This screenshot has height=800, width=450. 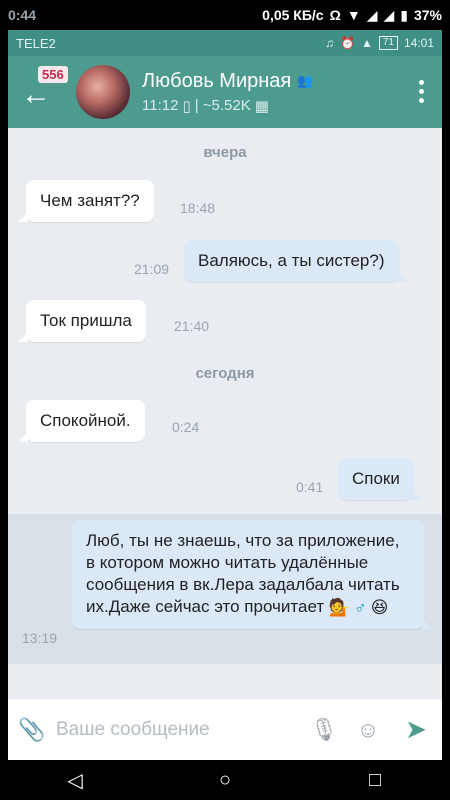 What do you see at coordinates (293, 15) in the screenshot?
I see `network-speed: 0,05 КБ/с` at bounding box center [293, 15].